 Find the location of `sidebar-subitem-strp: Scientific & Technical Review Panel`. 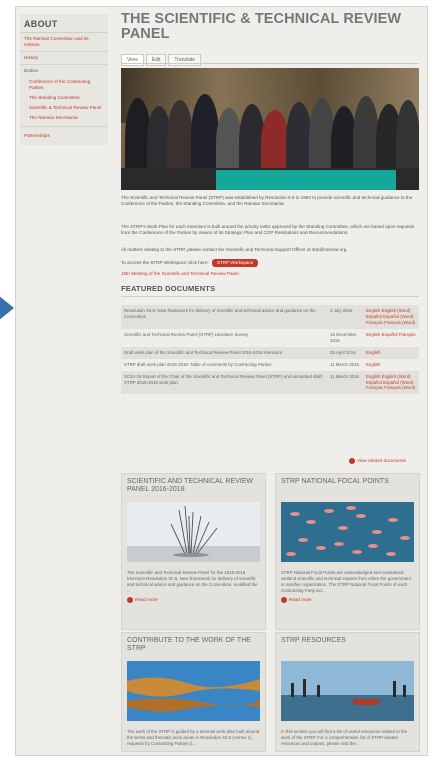

sidebar-subitem-strp: Scientific & Technical Review Panel is located at coordinates (64, 108).